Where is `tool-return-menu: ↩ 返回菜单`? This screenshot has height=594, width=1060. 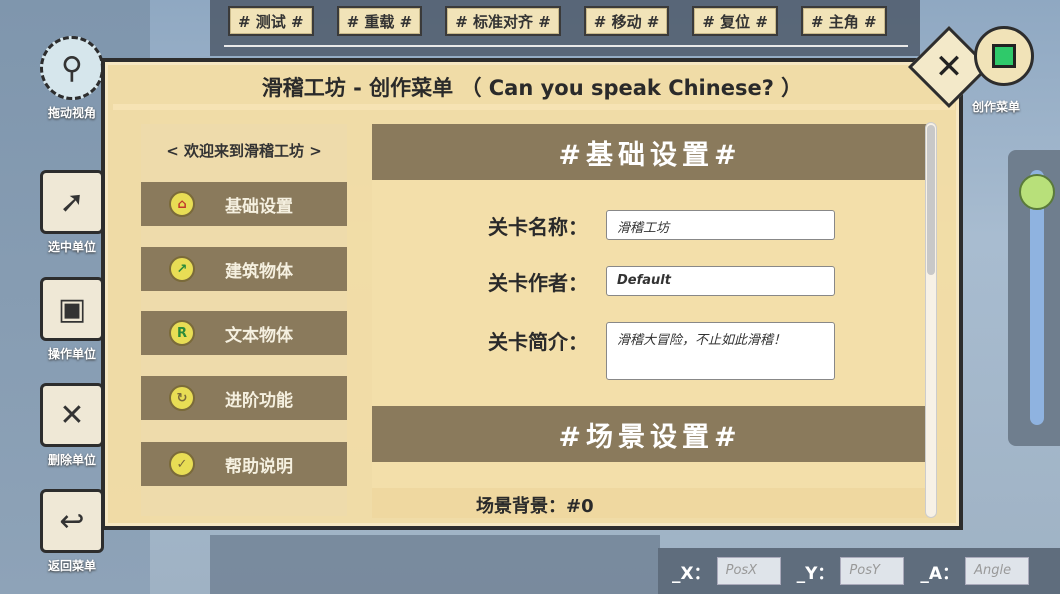
tool-return-menu: ↩ 返回菜单 is located at coordinates (72, 531).